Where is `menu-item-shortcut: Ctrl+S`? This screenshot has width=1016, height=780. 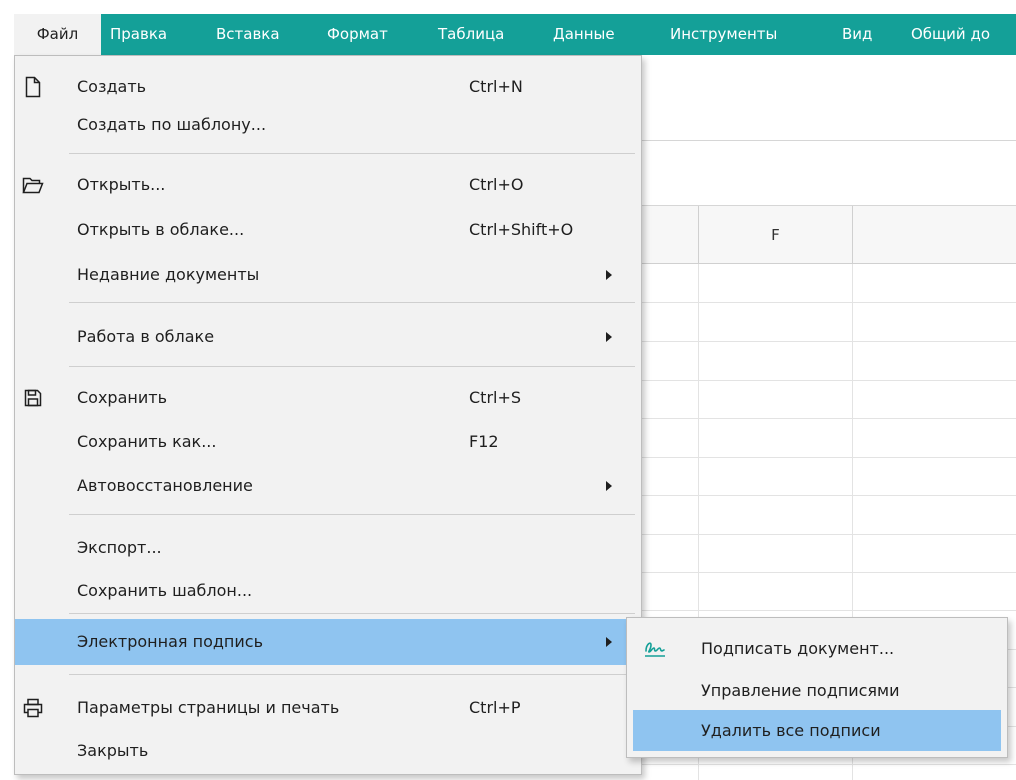
menu-item-shortcut: Ctrl+S is located at coordinates (495, 397).